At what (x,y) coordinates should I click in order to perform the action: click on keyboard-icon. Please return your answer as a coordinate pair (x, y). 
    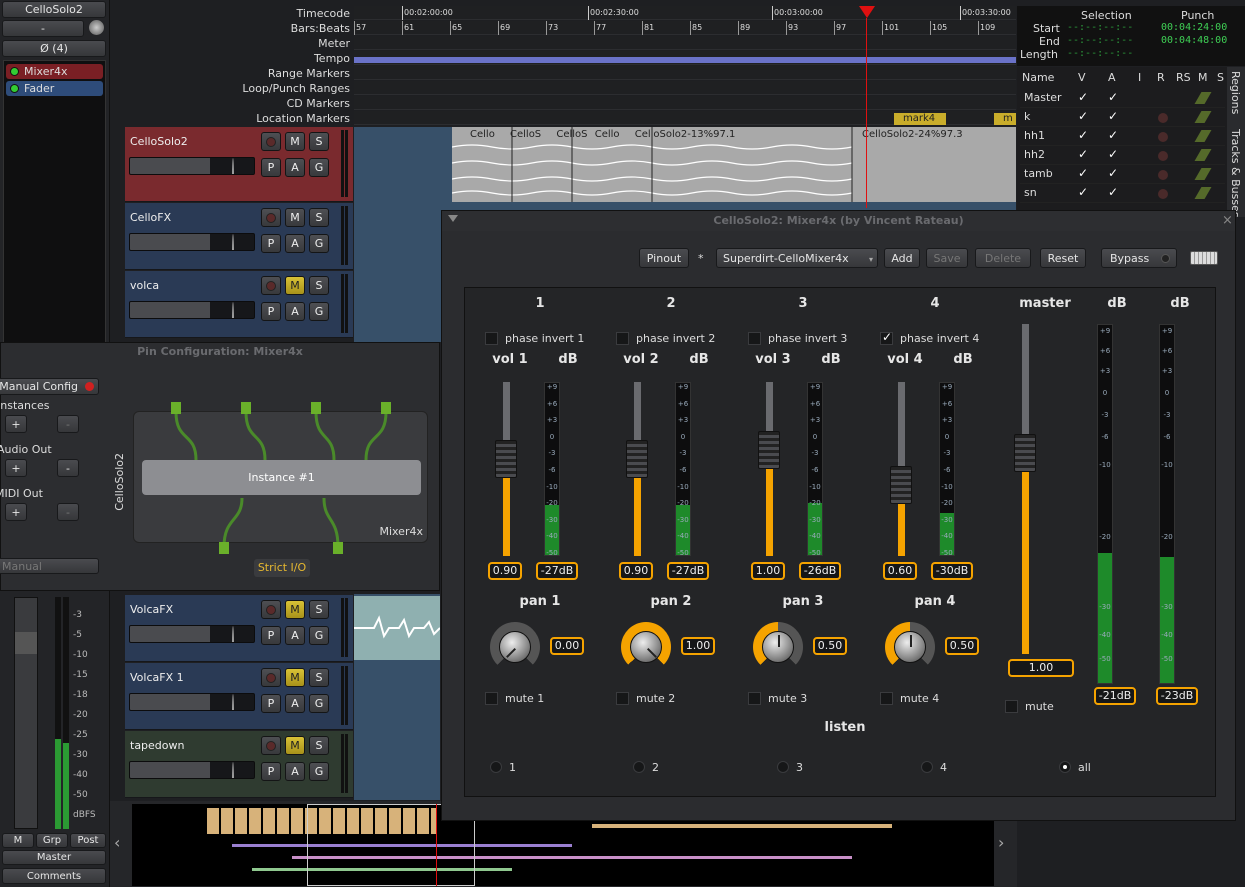
    Looking at the image, I should click on (1204, 258).